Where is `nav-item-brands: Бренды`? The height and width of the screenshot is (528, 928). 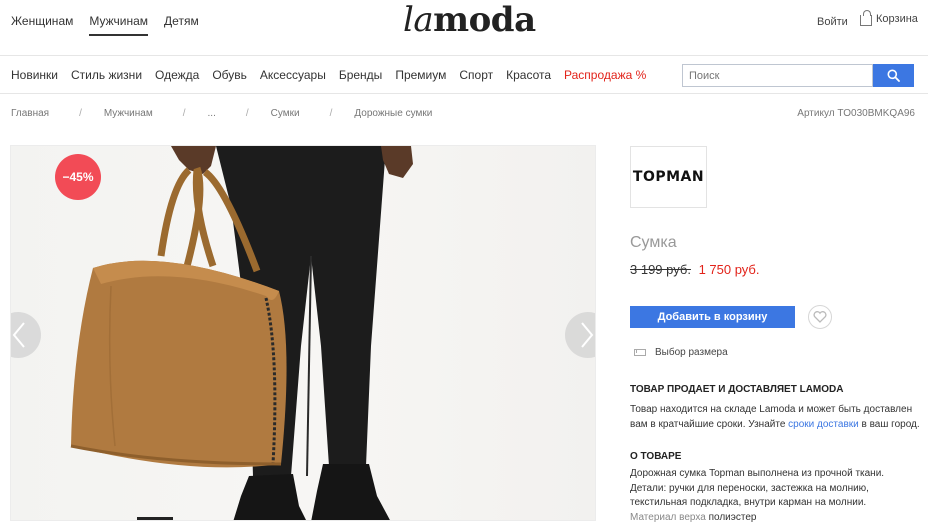 nav-item-brands: Бренды is located at coordinates (360, 75).